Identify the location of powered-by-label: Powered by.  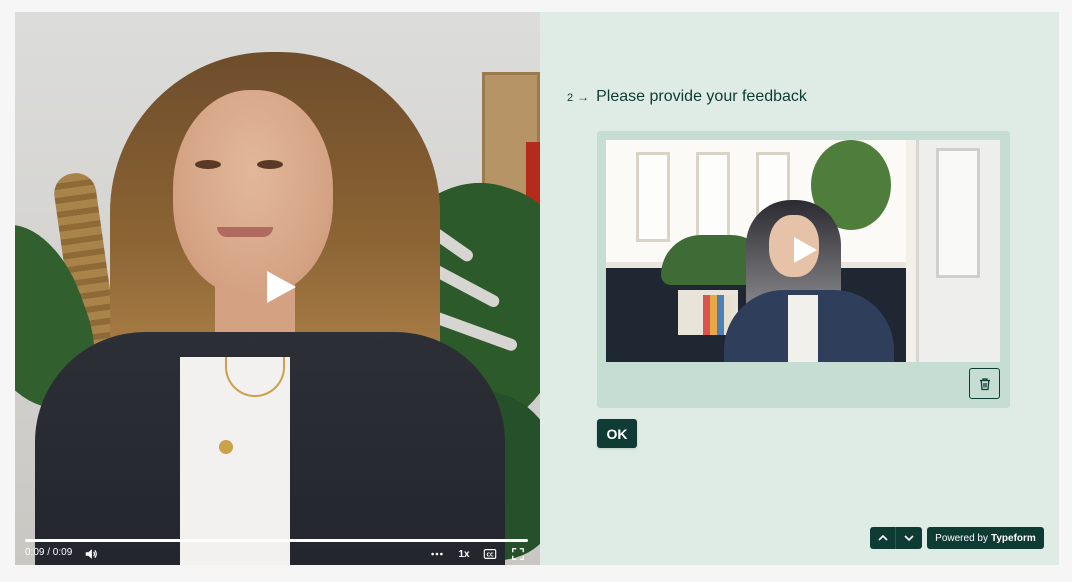
(961, 538).